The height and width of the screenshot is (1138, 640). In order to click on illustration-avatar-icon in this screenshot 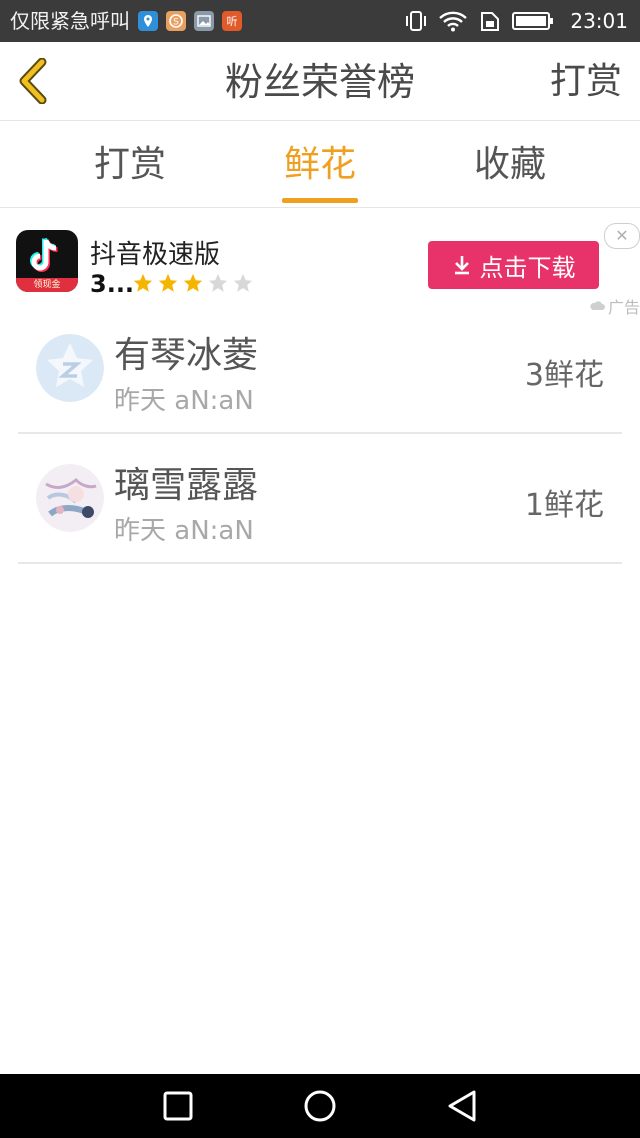, I will do `click(70, 498)`.